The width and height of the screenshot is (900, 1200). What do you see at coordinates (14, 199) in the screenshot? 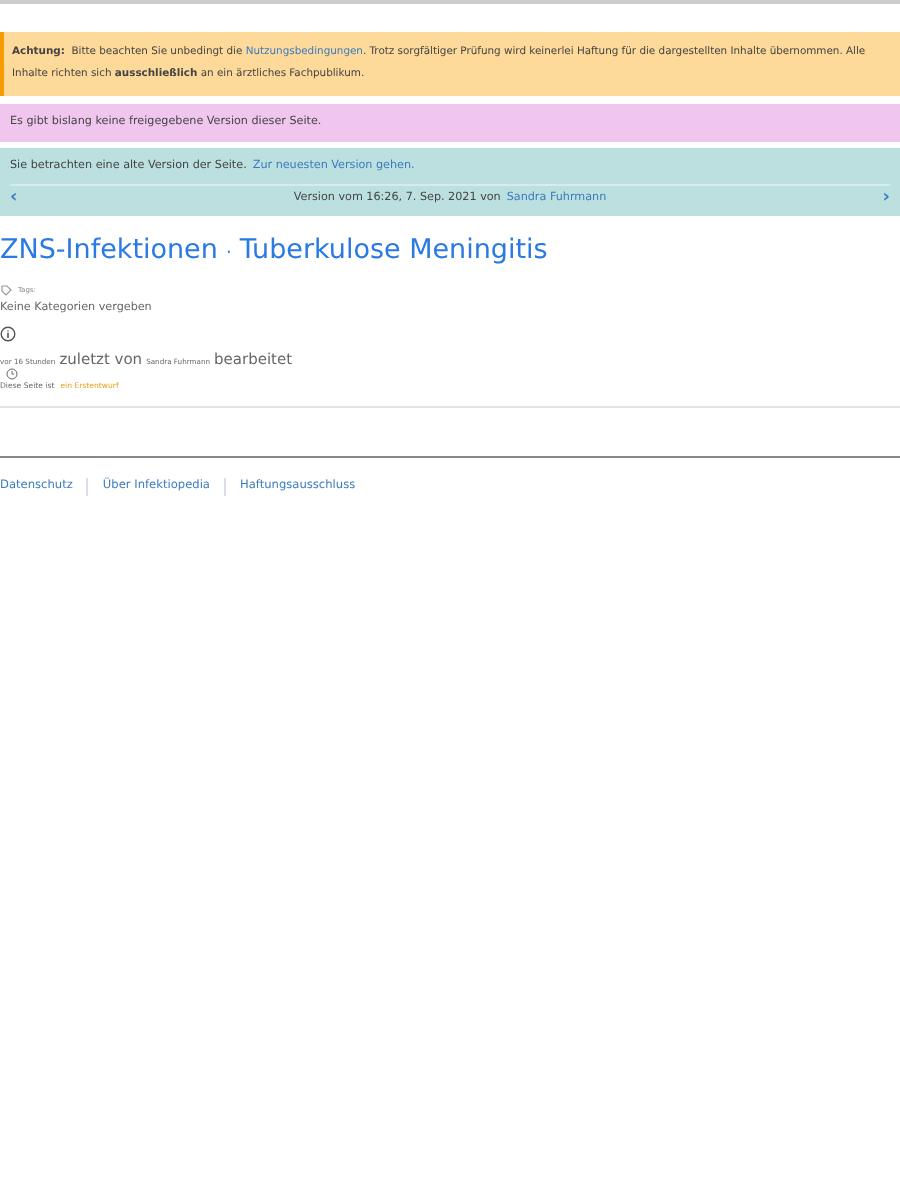
I see `previous-version-arrow: ‹` at bounding box center [14, 199].